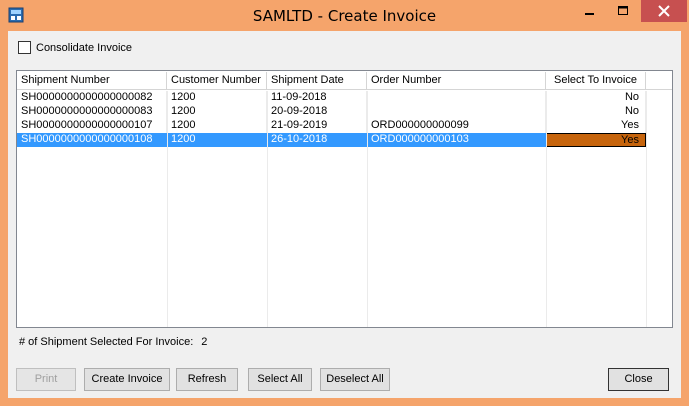  What do you see at coordinates (92, 81) in the screenshot?
I see `column-header-shipment-number: Shipment Number` at bounding box center [92, 81].